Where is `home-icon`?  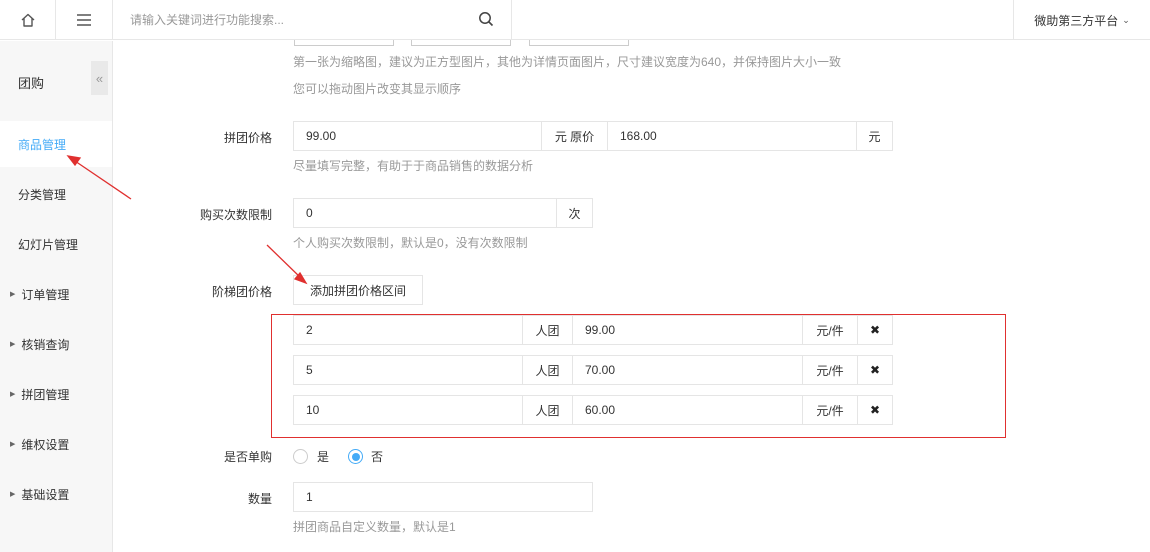
home-icon is located at coordinates (27, 20).